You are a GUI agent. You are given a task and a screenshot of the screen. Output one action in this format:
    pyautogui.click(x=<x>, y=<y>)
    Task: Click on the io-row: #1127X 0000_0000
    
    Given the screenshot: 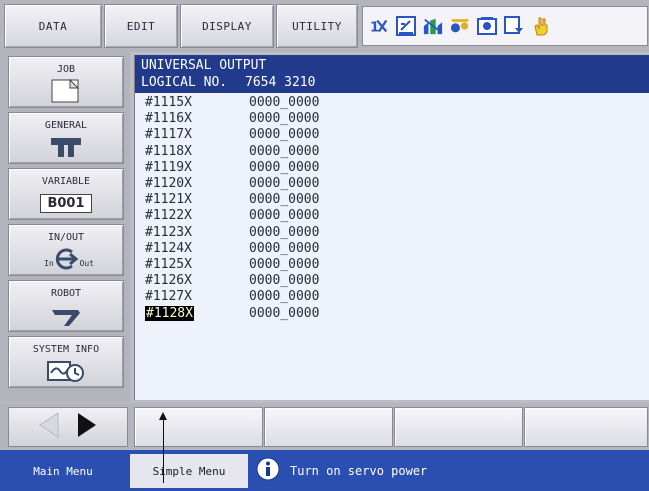 What is the action you would take?
    pyautogui.click(x=232, y=297)
    